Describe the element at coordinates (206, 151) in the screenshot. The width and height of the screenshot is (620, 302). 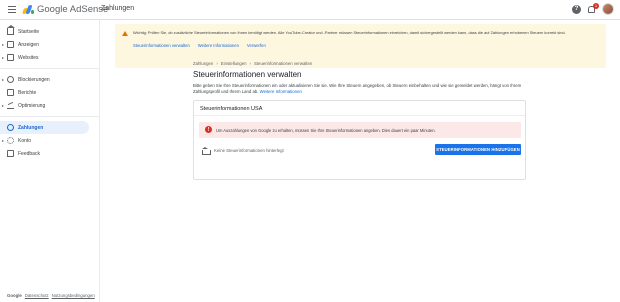
I see `bank-icon` at that location.